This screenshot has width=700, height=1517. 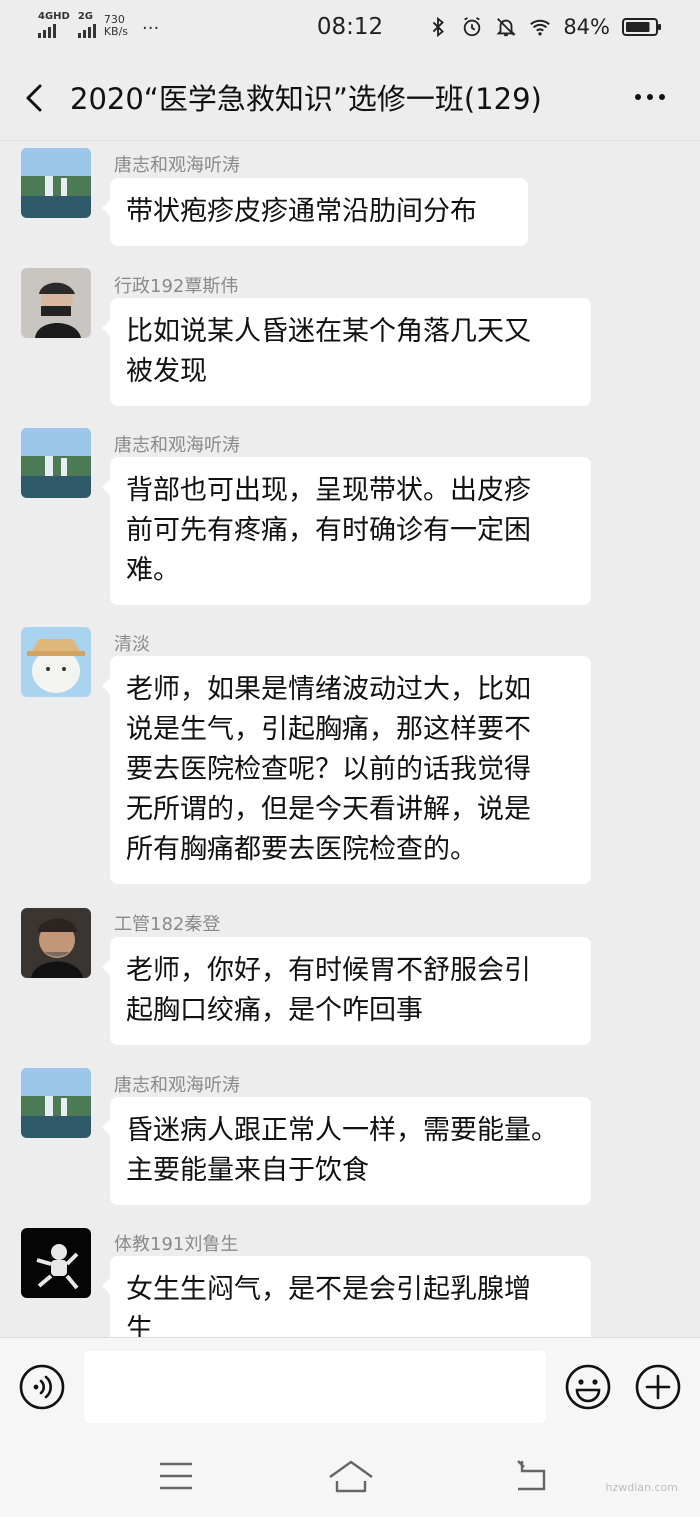 I want to click on message-line: 要去医院检查呢？以前的话我觉得, so click(x=328, y=769).